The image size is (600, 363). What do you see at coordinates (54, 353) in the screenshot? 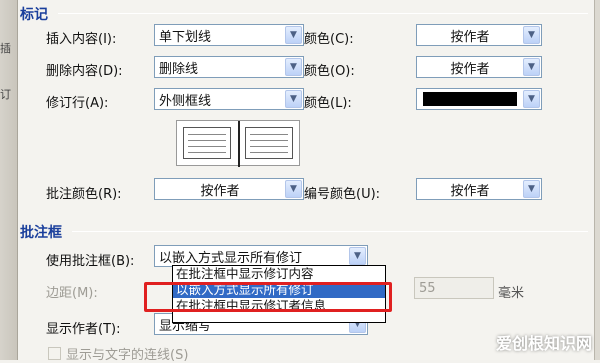
I see `checkbox-box` at bounding box center [54, 353].